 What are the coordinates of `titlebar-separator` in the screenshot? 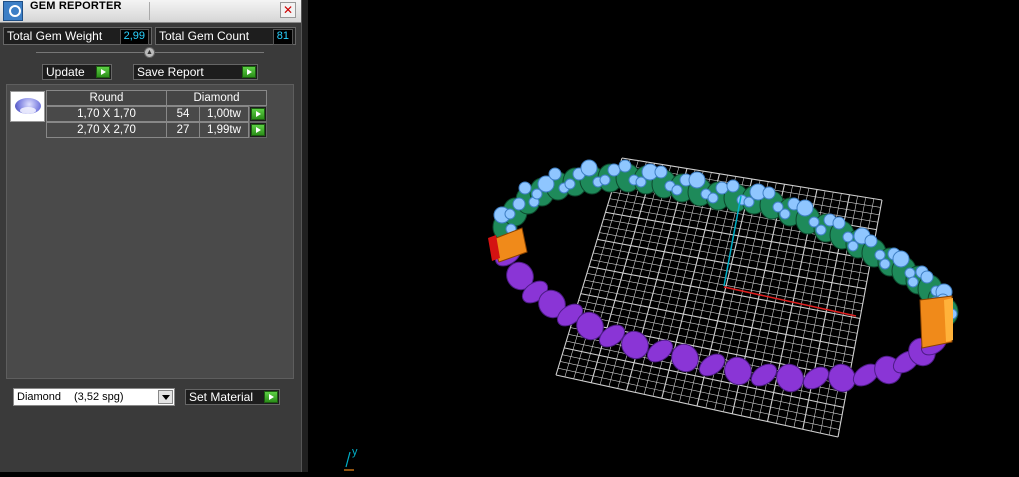 It's located at (149, 11).